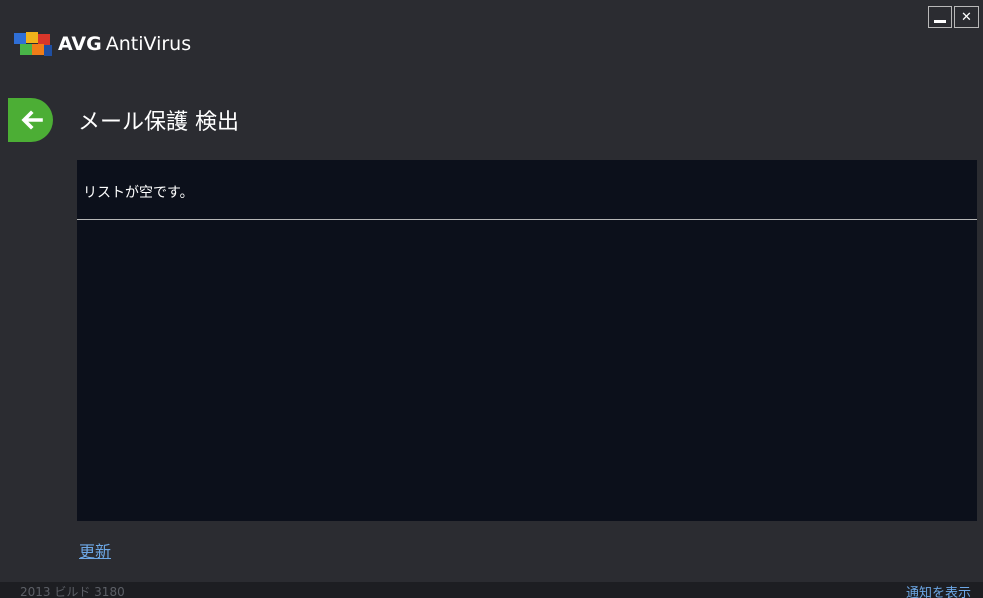 The width and height of the screenshot is (983, 598). I want to click on minimize-icon, so click(940, 21).